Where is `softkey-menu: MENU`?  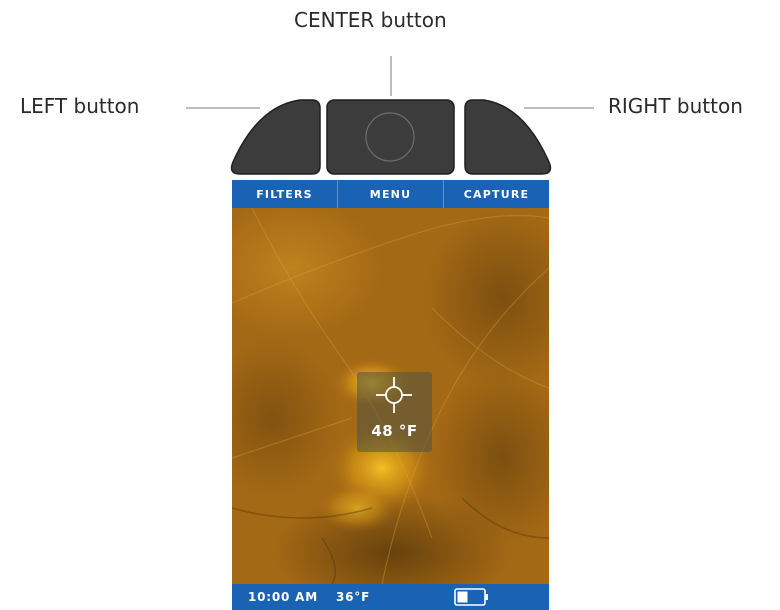 softkey-menu: MENU is located at coordinates (391, 194).